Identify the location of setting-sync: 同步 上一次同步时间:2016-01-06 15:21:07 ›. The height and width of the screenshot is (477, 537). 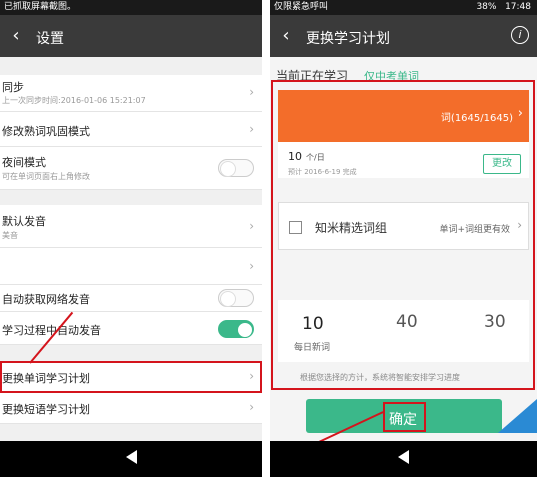
(131, 93).